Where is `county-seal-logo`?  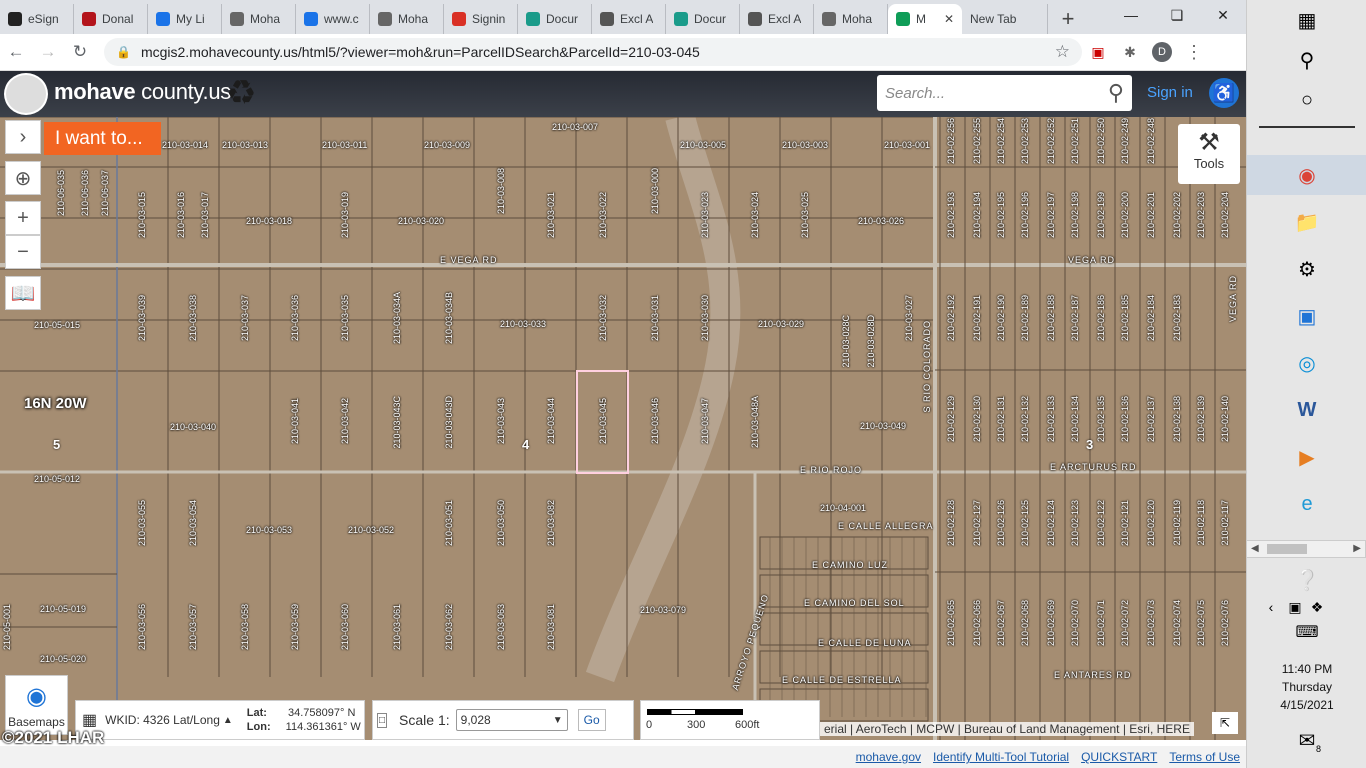
county-seal-logo is located at coordinates (26, 94).